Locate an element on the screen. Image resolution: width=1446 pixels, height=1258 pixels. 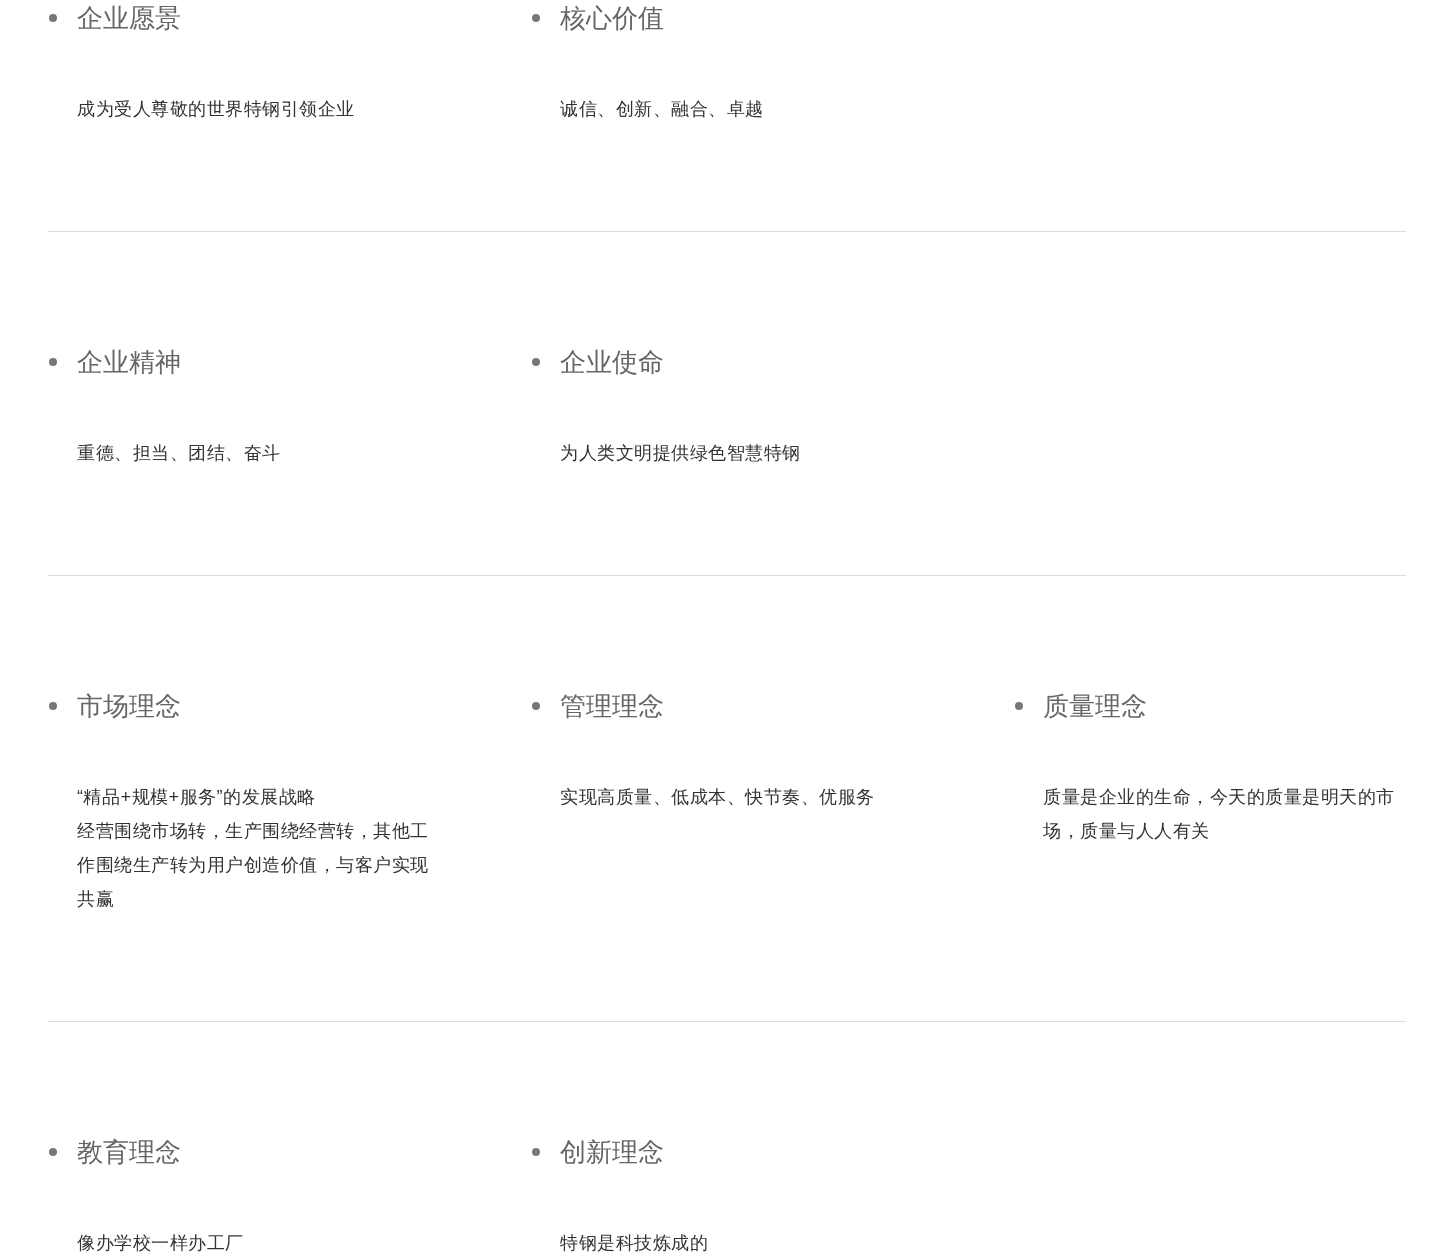
section-text: 成为受人尊敬的世界特钢引领企业 is located at coordinates (216, 109).